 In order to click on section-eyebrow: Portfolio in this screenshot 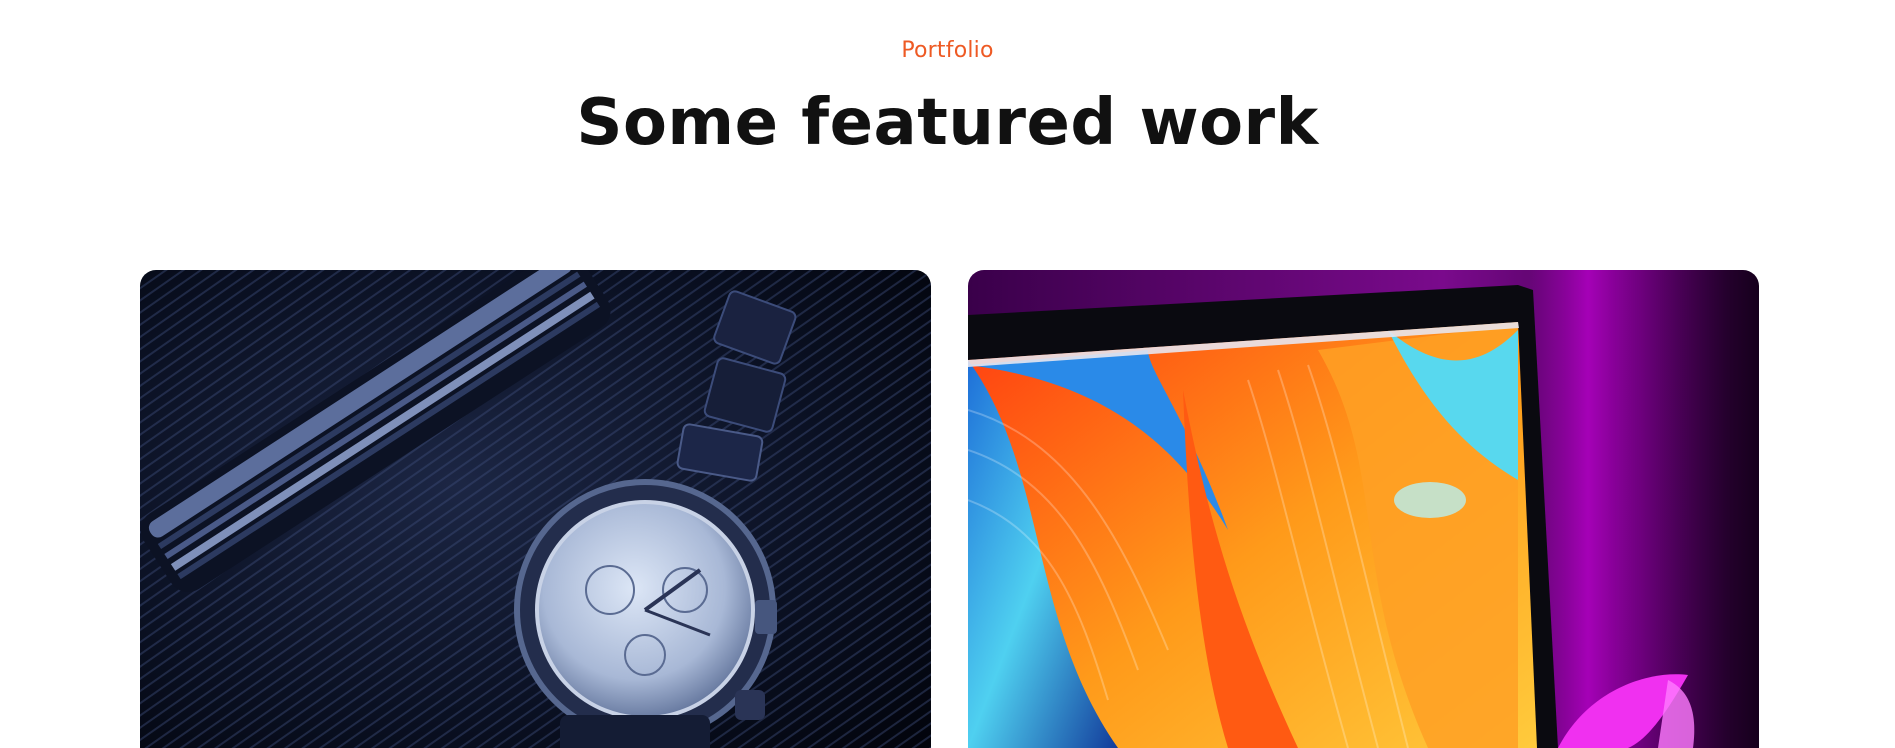, I will do `click(947, 50)`.